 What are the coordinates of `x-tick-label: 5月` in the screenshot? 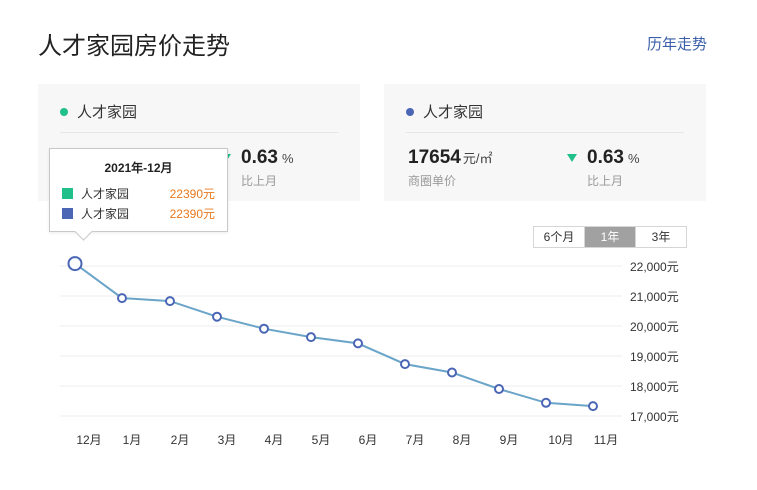 It's located at (321, 440).